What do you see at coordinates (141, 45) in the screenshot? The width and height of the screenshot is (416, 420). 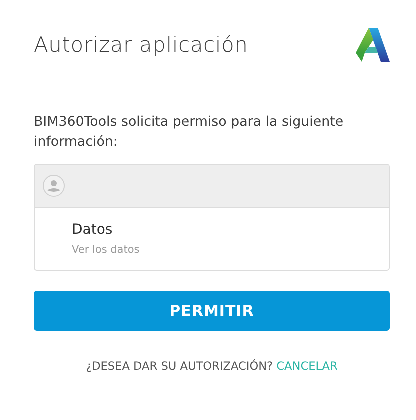 I see `dialog-title: Autorizar aplicación` at bounding box center [141, 45].